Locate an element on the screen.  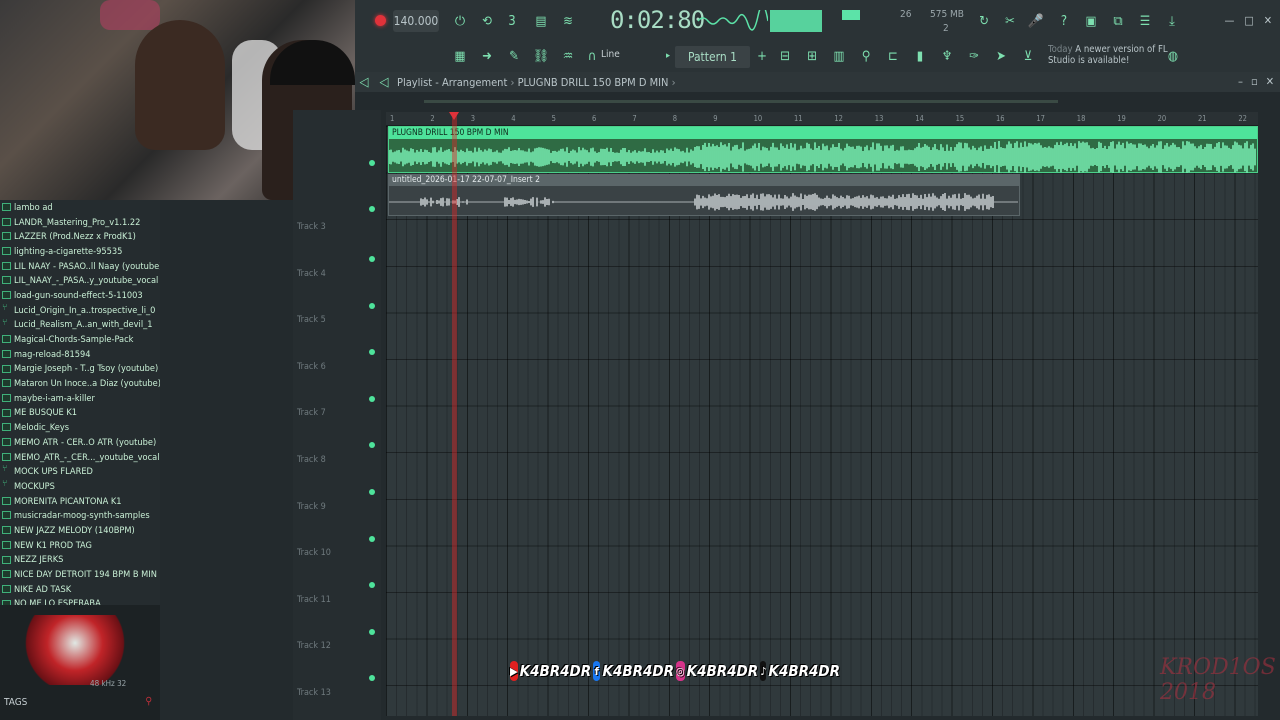
browser-item: LANDR_Mastering_Pro_v1.1.22 is located at coordinates (80, 222).